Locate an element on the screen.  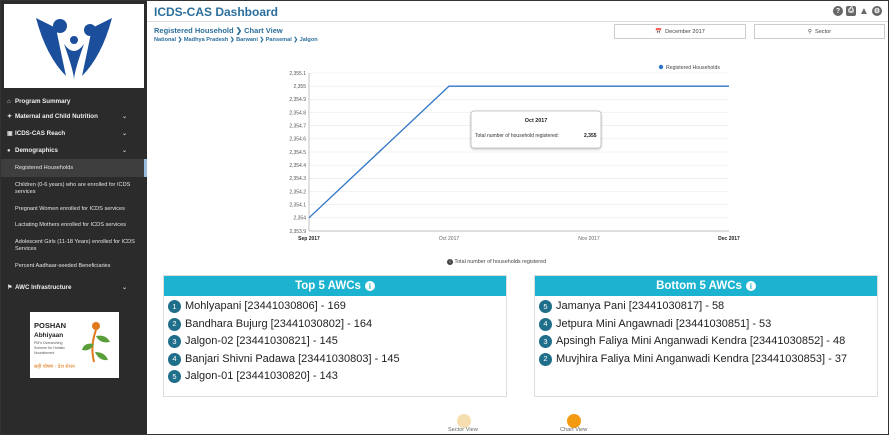
tooltip-value: 2,355 is located at coordinates (590, 136).